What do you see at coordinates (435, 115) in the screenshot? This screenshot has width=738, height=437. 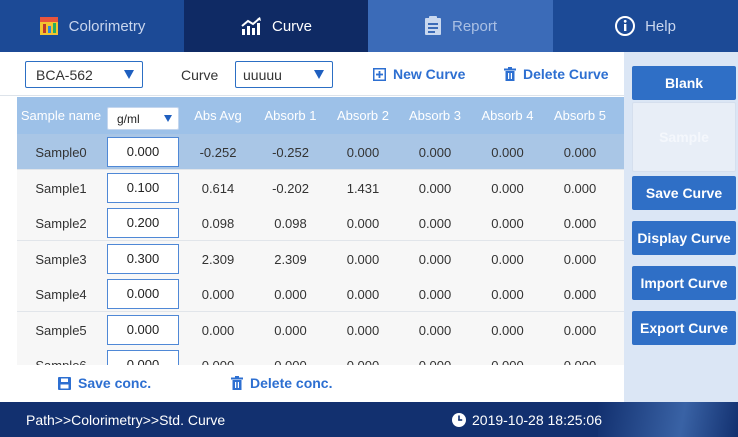 I see `header-absorb-3: Absorb 3` at bounding box center [435, 115].